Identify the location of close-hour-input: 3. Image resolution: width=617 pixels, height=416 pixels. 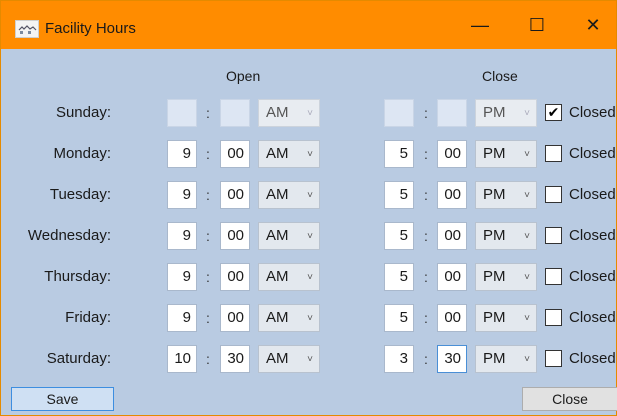
(399, 359).